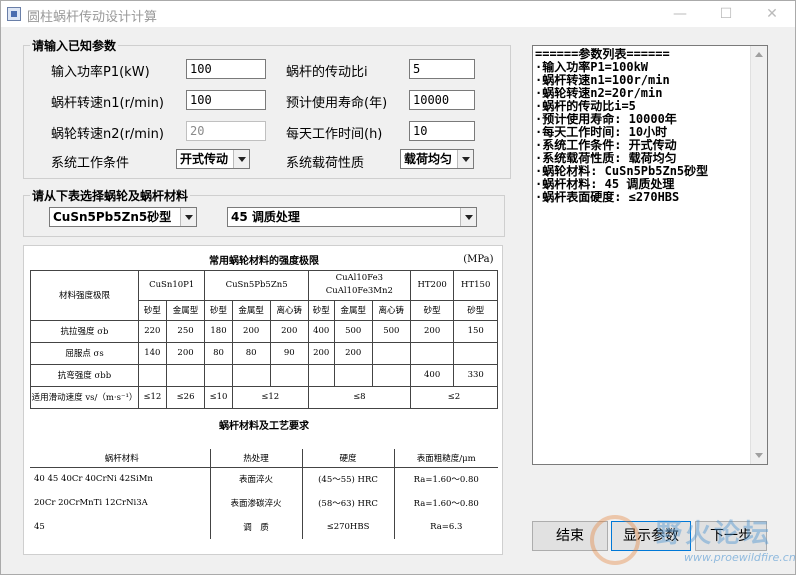 Image resolution: width=796 pixels, height=575 pixels. I want to click on list-item: ·蜗杆表面硬度: ≤270HBS, so click(642, 197).